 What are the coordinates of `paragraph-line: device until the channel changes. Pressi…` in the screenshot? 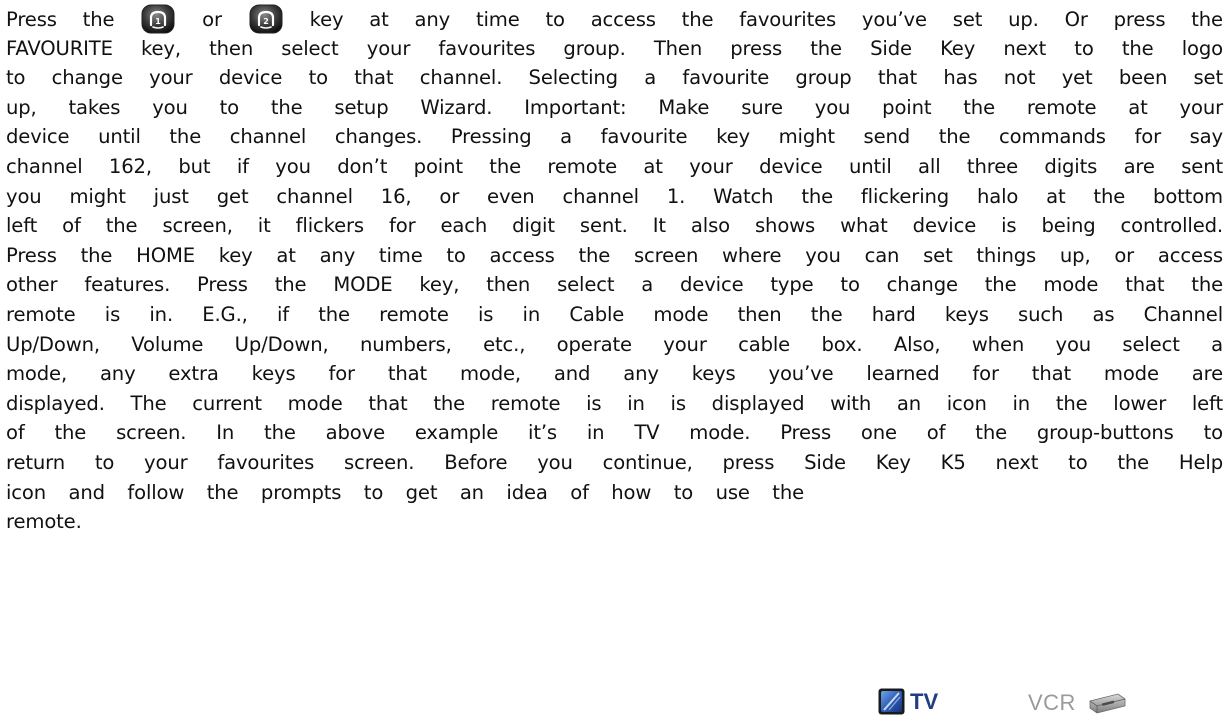 It's located at (614, 137).